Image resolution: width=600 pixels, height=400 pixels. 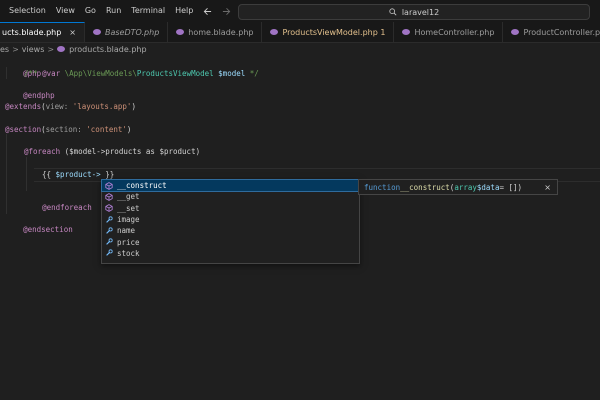 I want to click on tab-label: home.blade.php, so click(x=221, y=32).